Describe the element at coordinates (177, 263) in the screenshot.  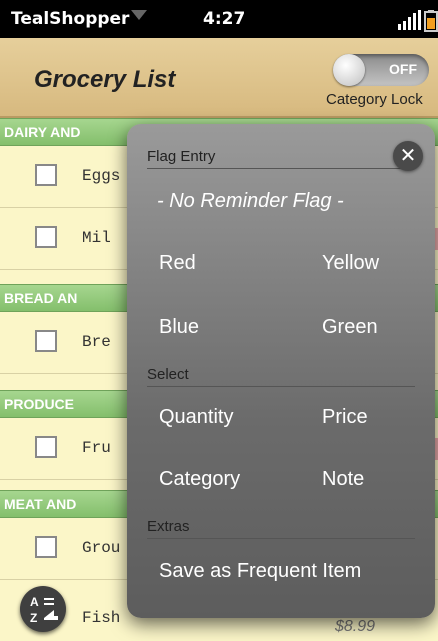
I see `menu-item-red: Red` at that location.